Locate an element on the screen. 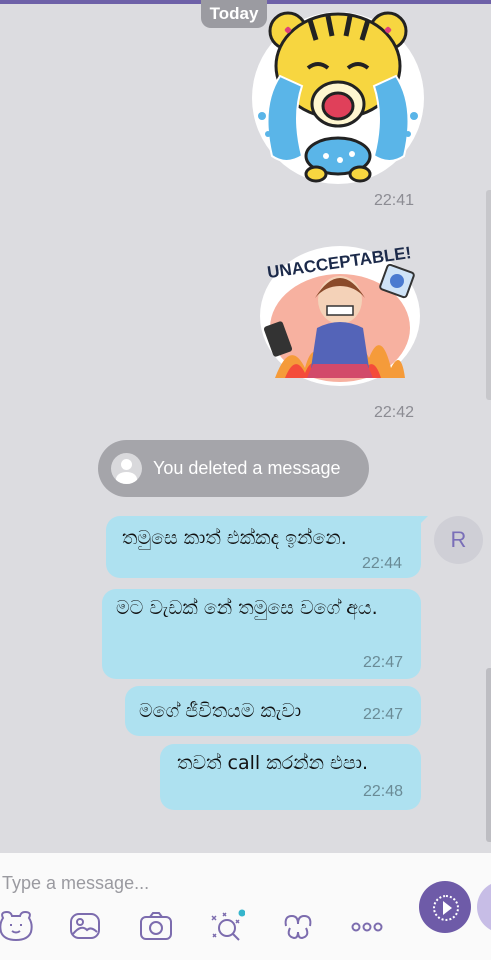 The image size is (491, 960). unacceptable-girl-sticker: UNACCEPTABLE! is located at coordinates (340, 308).